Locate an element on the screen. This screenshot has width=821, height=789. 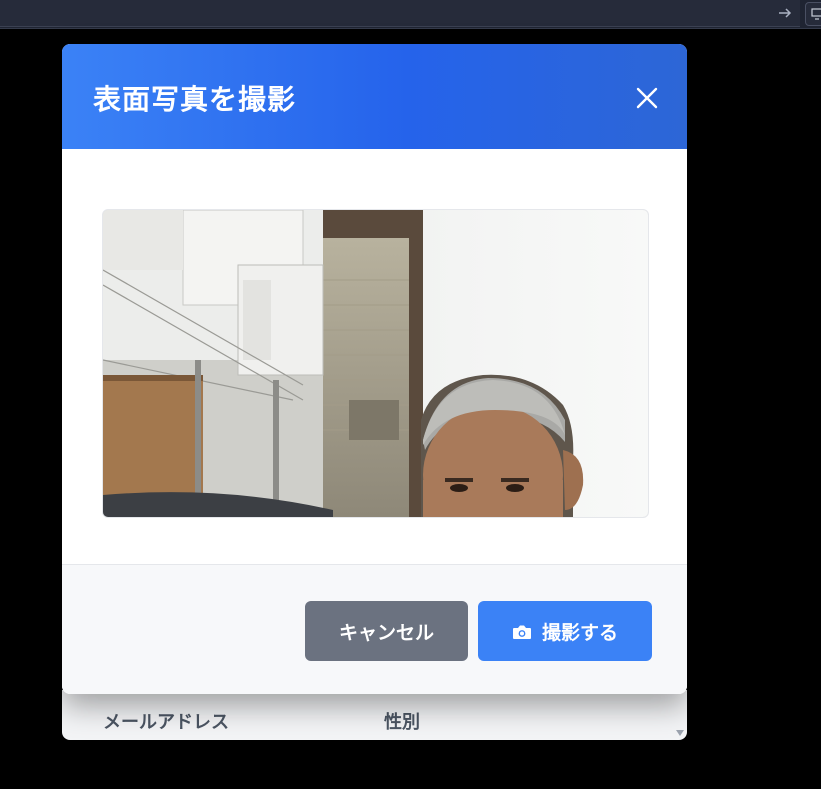
arrow-right-icon is located at coordinates (785, 13).